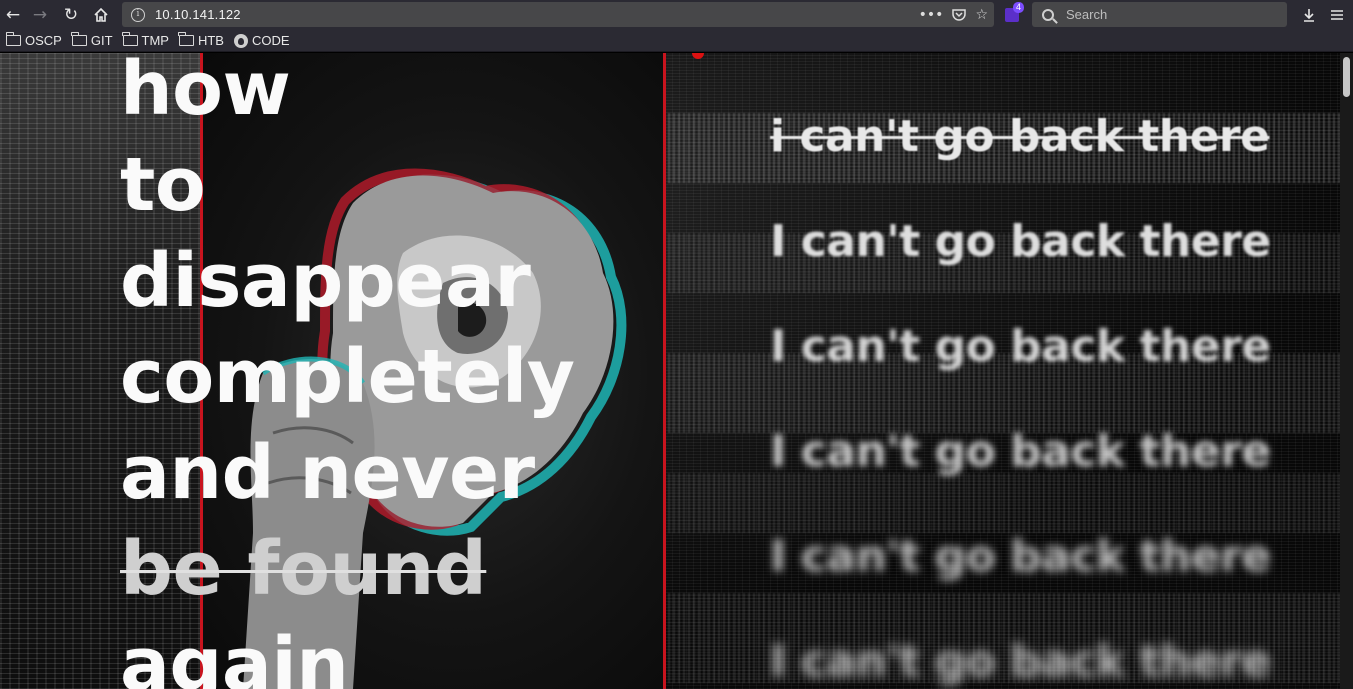  Describe the element at coordinates (1019, 7) in the screenshot. I see `extension-badge: 4` at that location.